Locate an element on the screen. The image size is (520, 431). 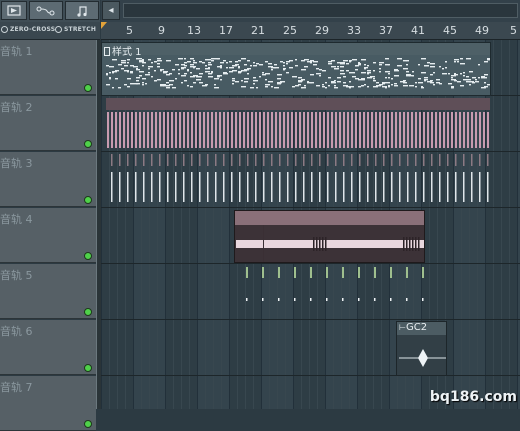
pattern-clip-1: 样式 1 is located at coordinates (296, 69).